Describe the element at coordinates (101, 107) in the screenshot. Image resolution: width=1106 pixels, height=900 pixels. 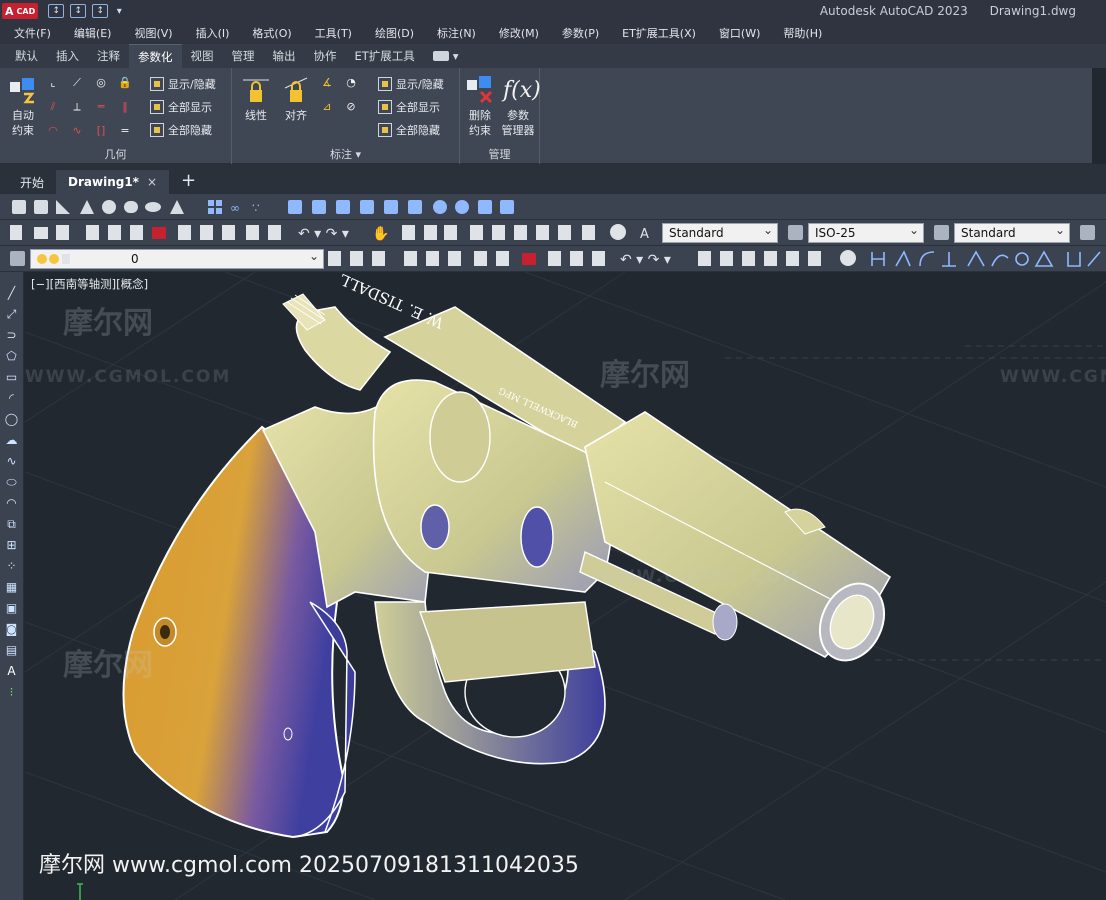
I see `horizontal-icon: ═` at that location.